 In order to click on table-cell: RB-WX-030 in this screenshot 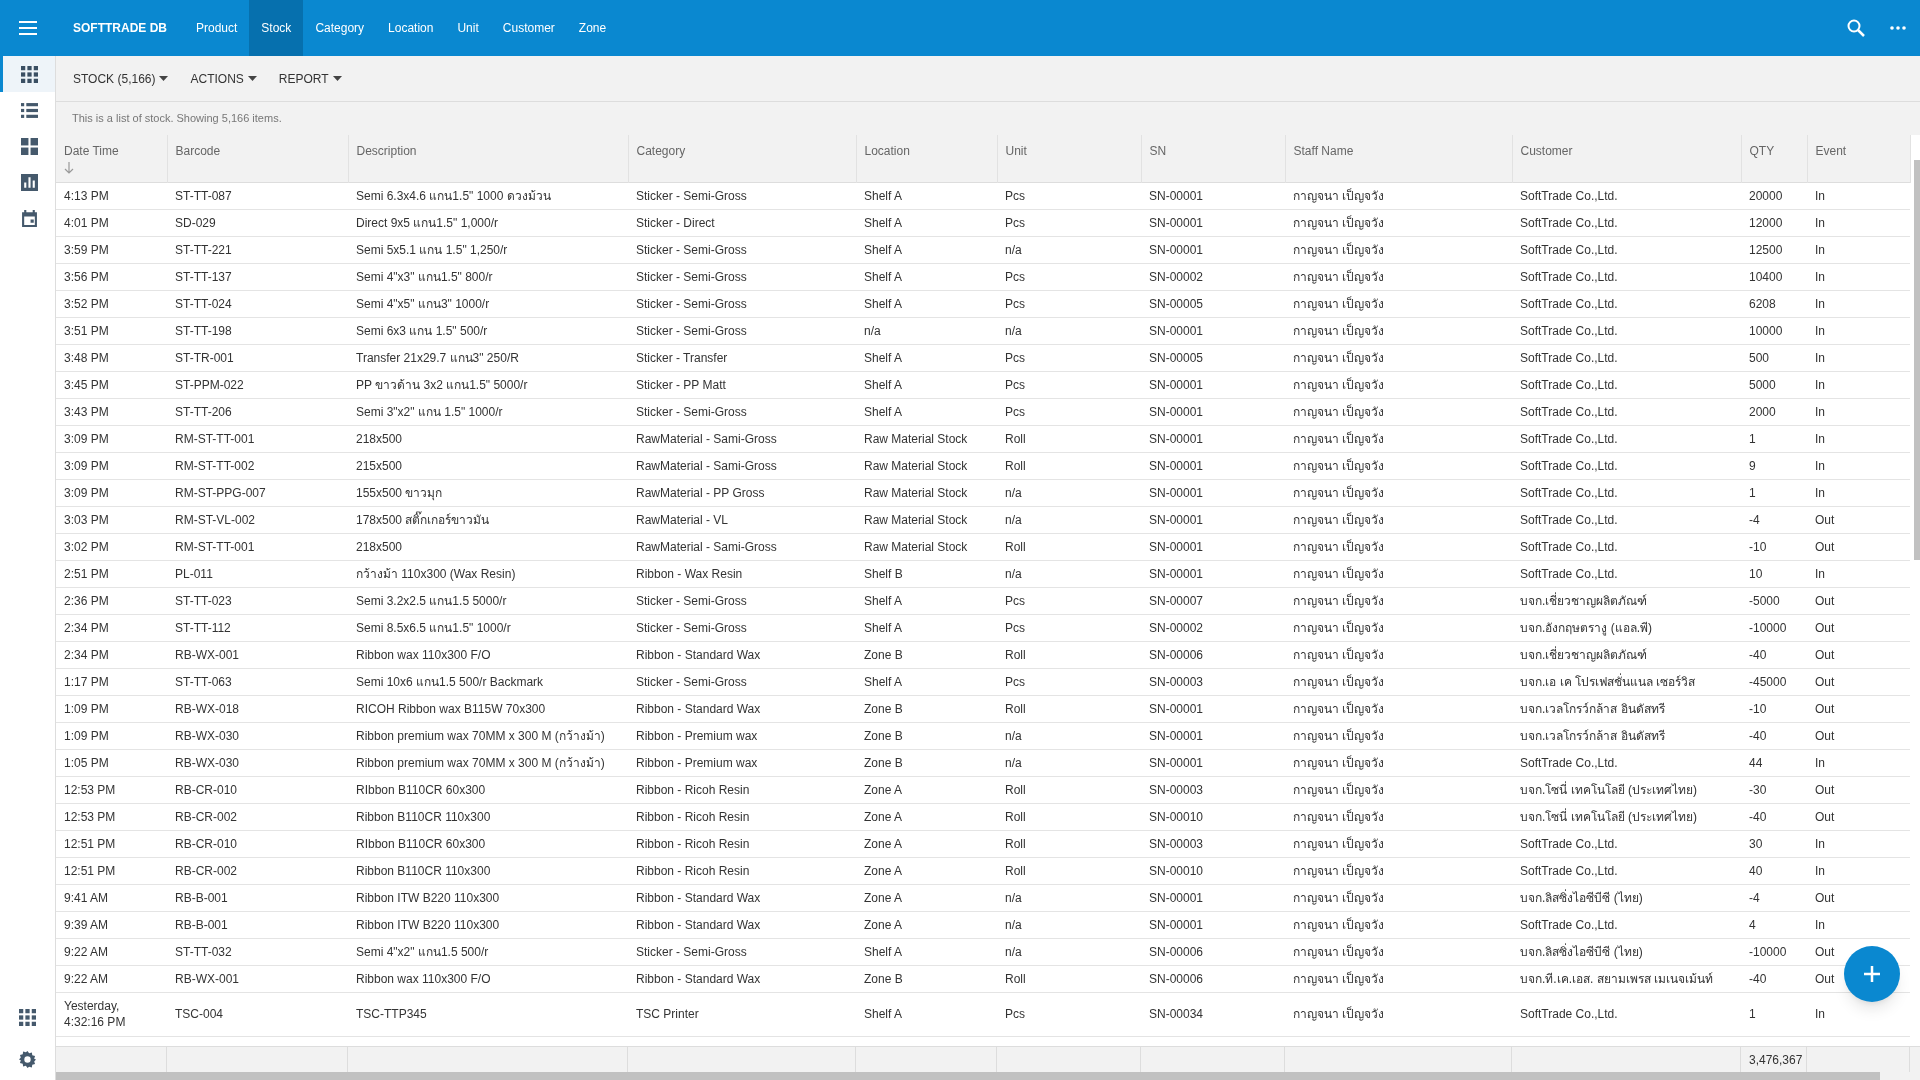, I will do `click(207, 762)`.